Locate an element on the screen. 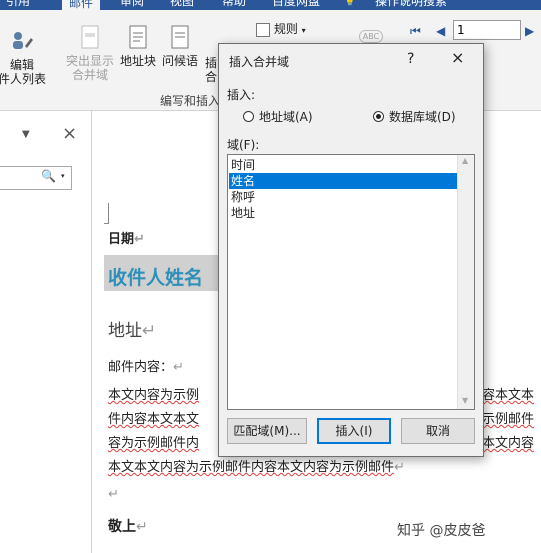  preview-results-button: ABC is located at coordinates (371, 36).